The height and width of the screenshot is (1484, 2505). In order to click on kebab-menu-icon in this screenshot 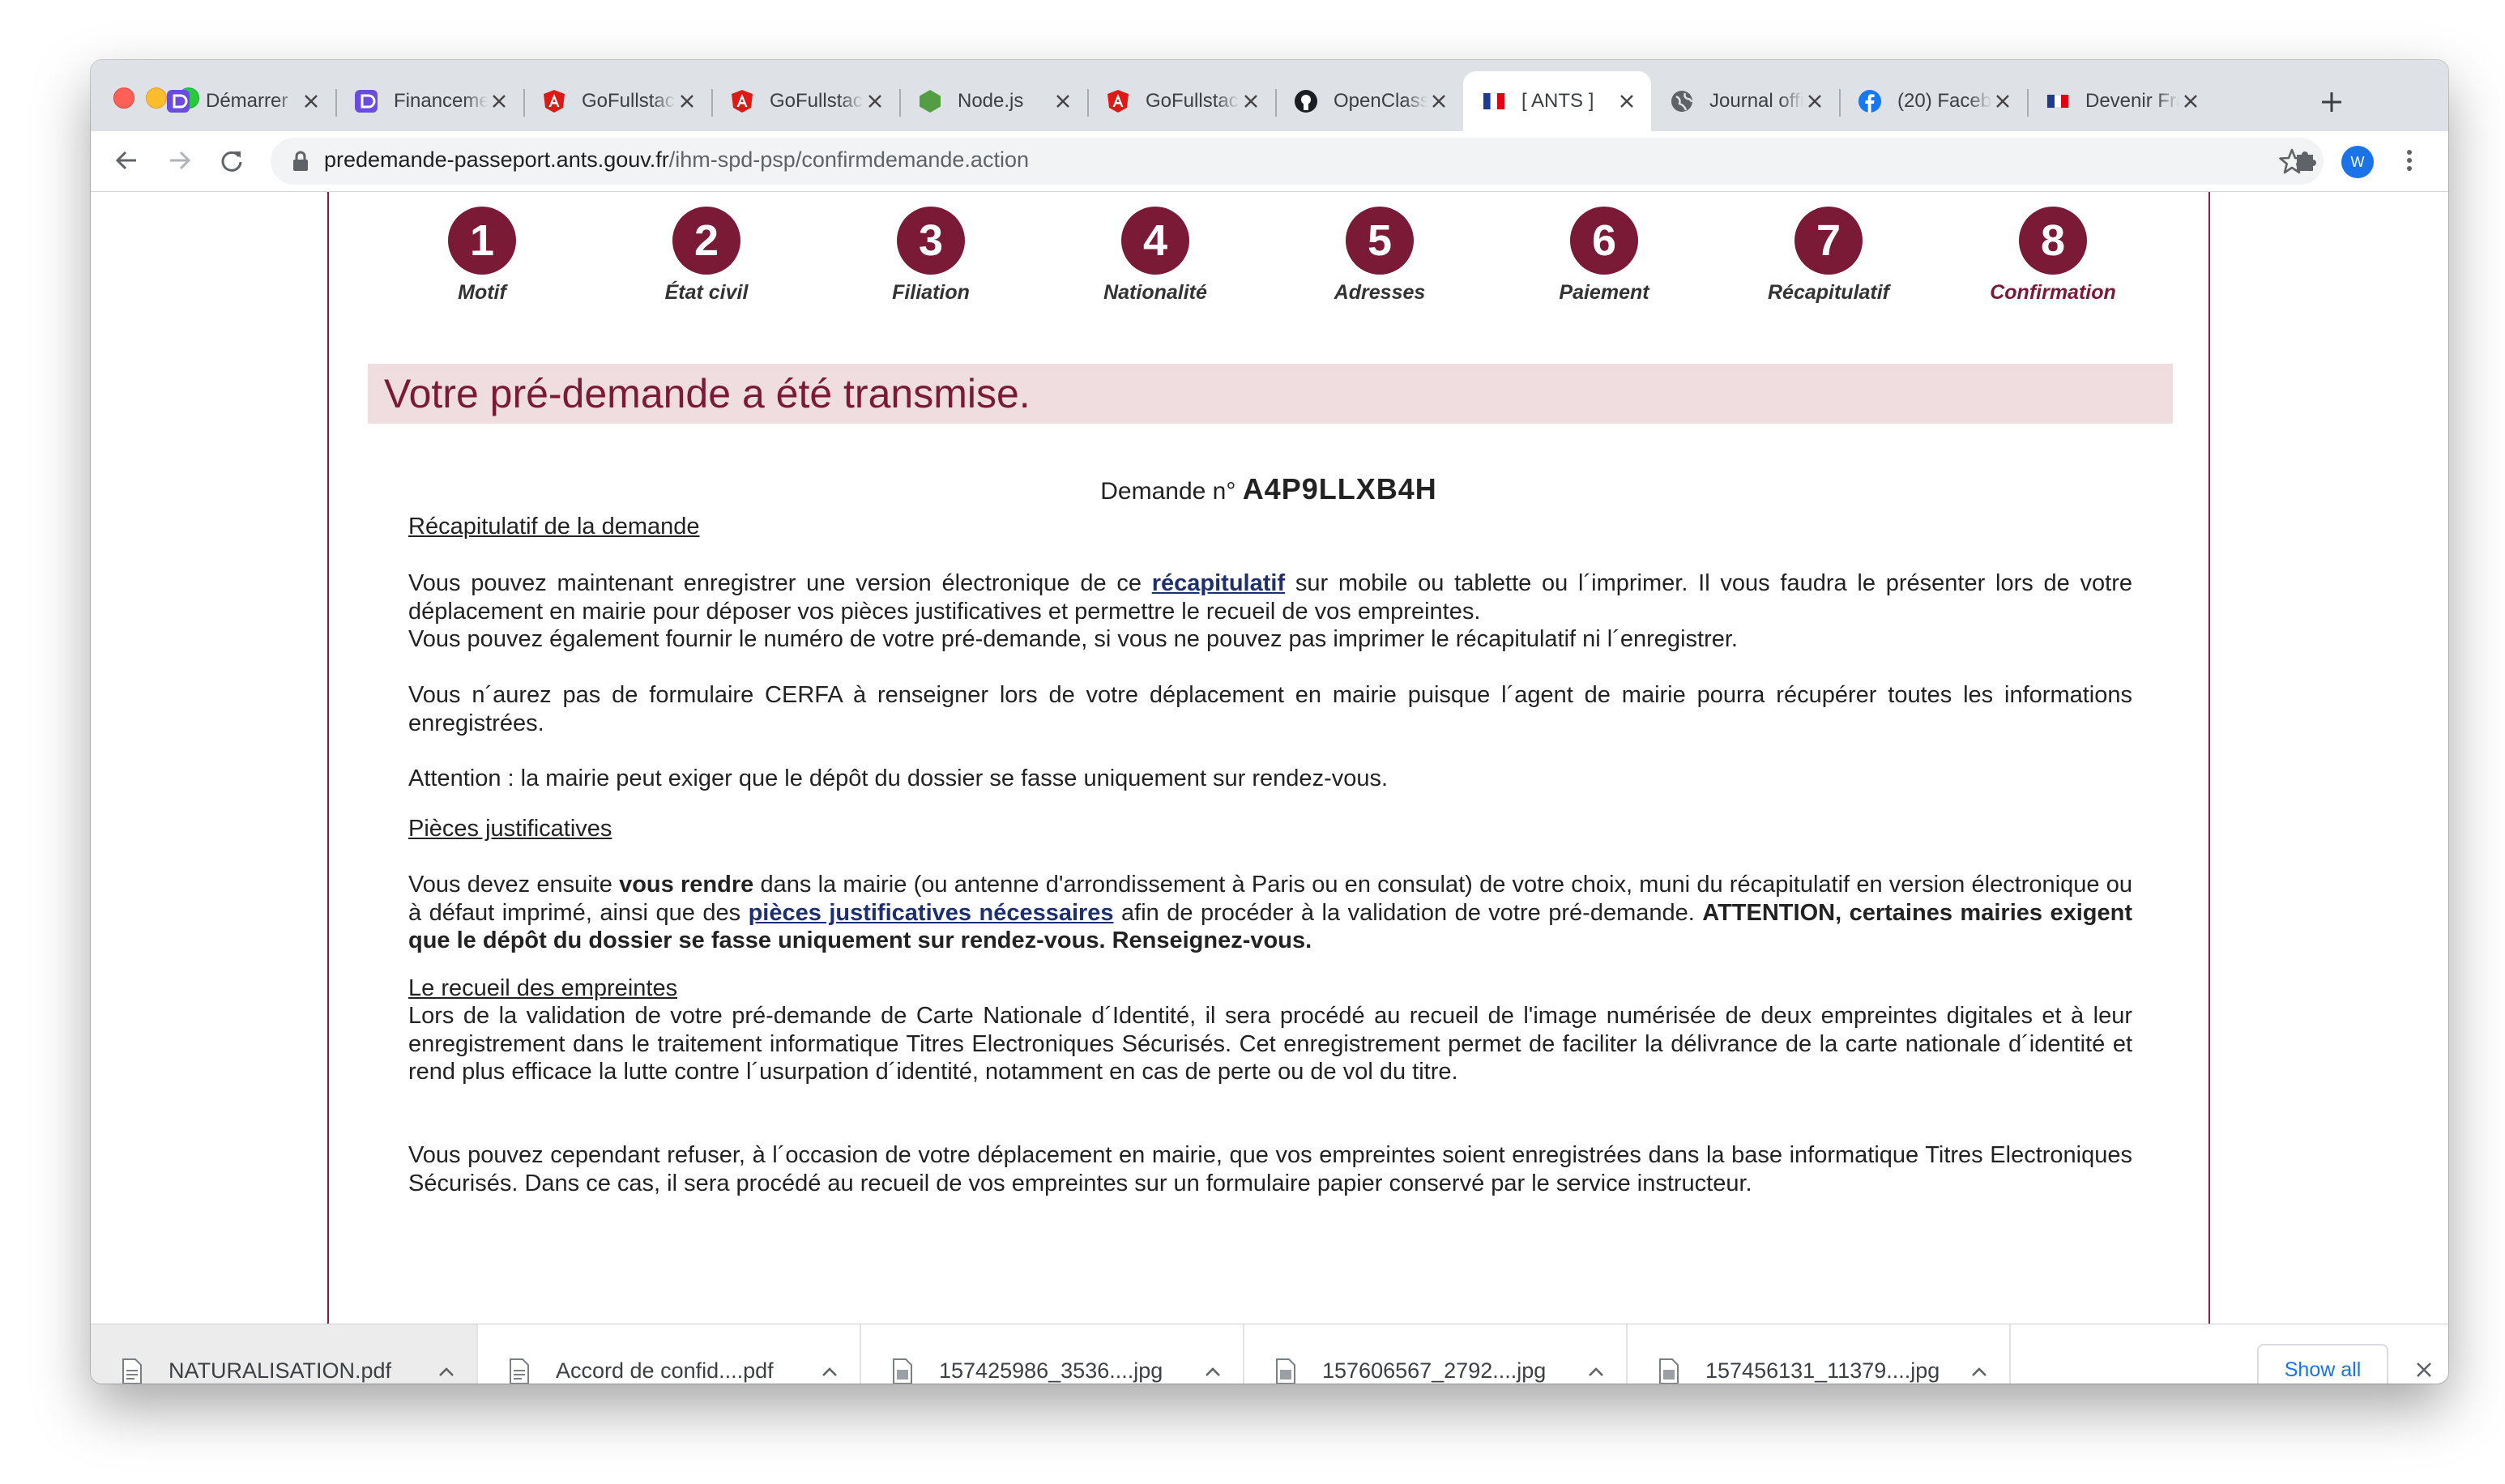, I will do `click(2409, 160)`.